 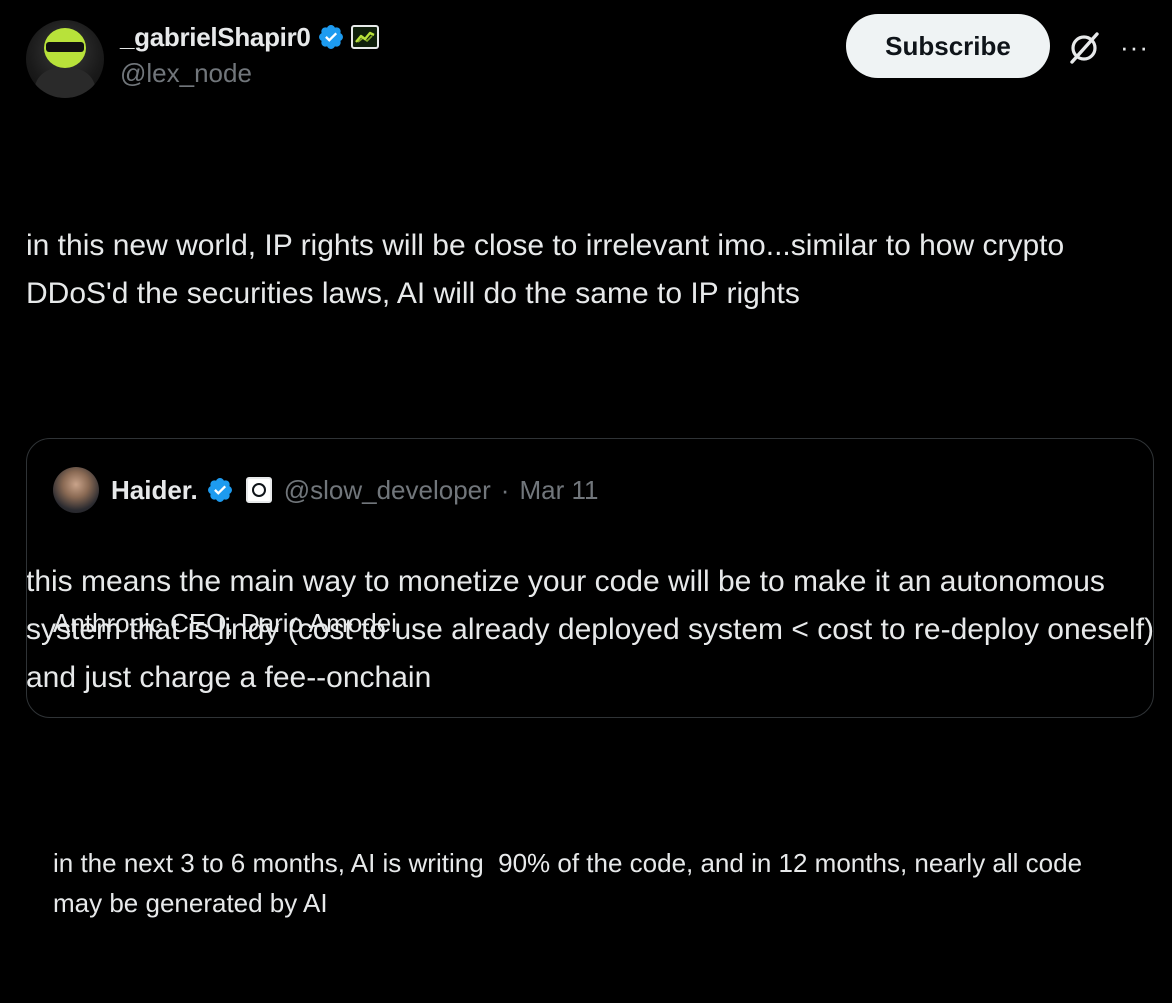 What do you see at coordinates (591, 56) in the screenshot?
I see `tweet-header: _gabrielShapir0 @lex_node Subscribe ···` at bounding box center [591, 56].